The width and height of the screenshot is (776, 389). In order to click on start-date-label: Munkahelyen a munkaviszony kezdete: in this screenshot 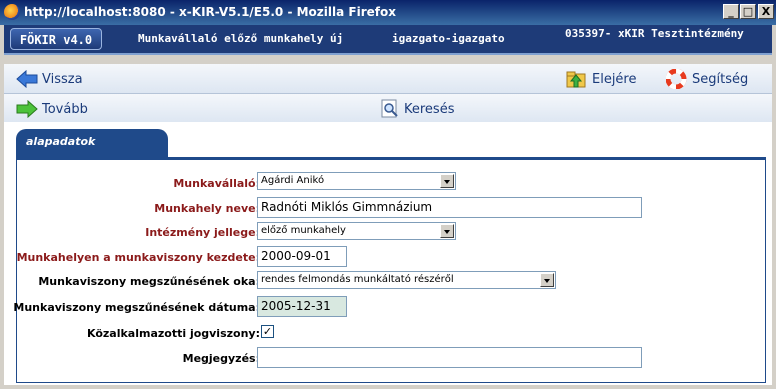, I will do `click(138, 257)`.